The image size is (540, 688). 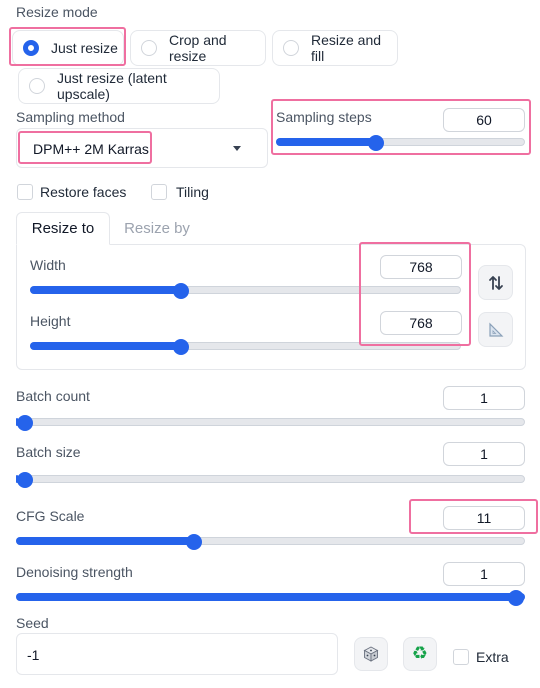 What do you see at coordinates (83, 192) in the screenshot?
I see `restore-faces-label: Restore faces` at bounding box center [83, 192].